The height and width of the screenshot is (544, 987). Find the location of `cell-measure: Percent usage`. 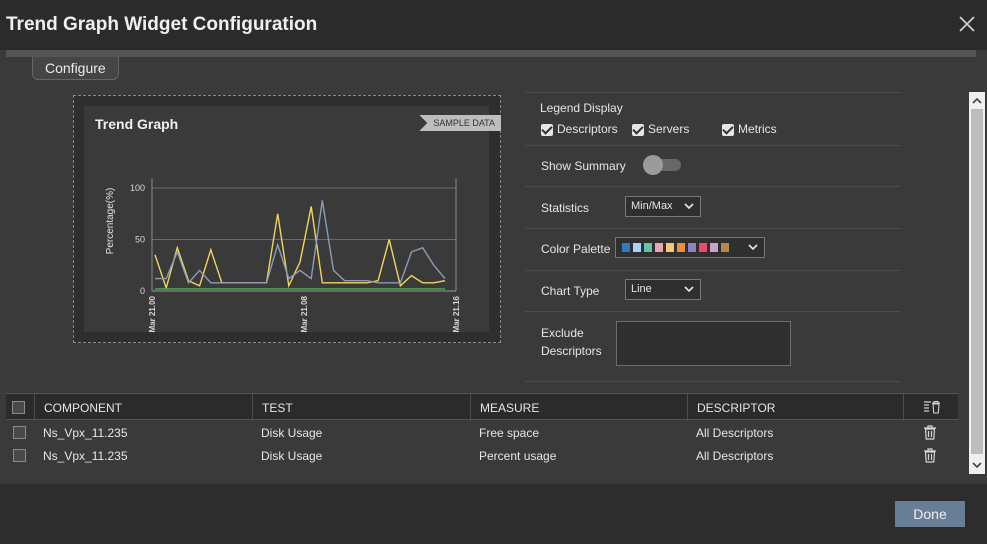

cell-measure: Percent usage is located at coordinates (518, 456).